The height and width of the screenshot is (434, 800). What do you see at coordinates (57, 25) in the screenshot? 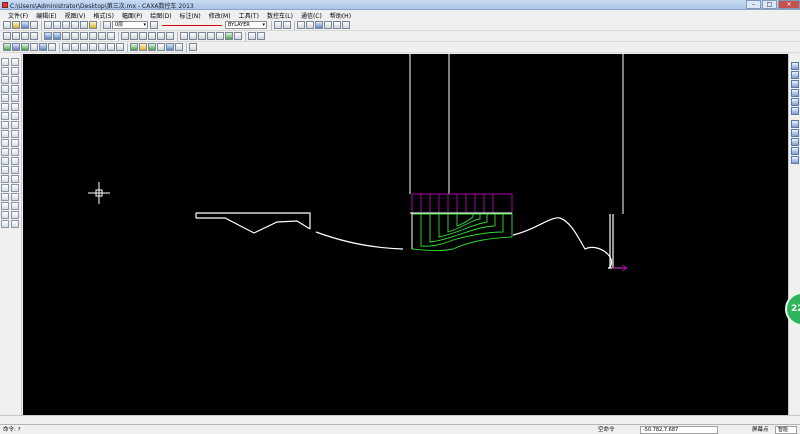
I see `copy-icon` at bounding box center [57, 25].